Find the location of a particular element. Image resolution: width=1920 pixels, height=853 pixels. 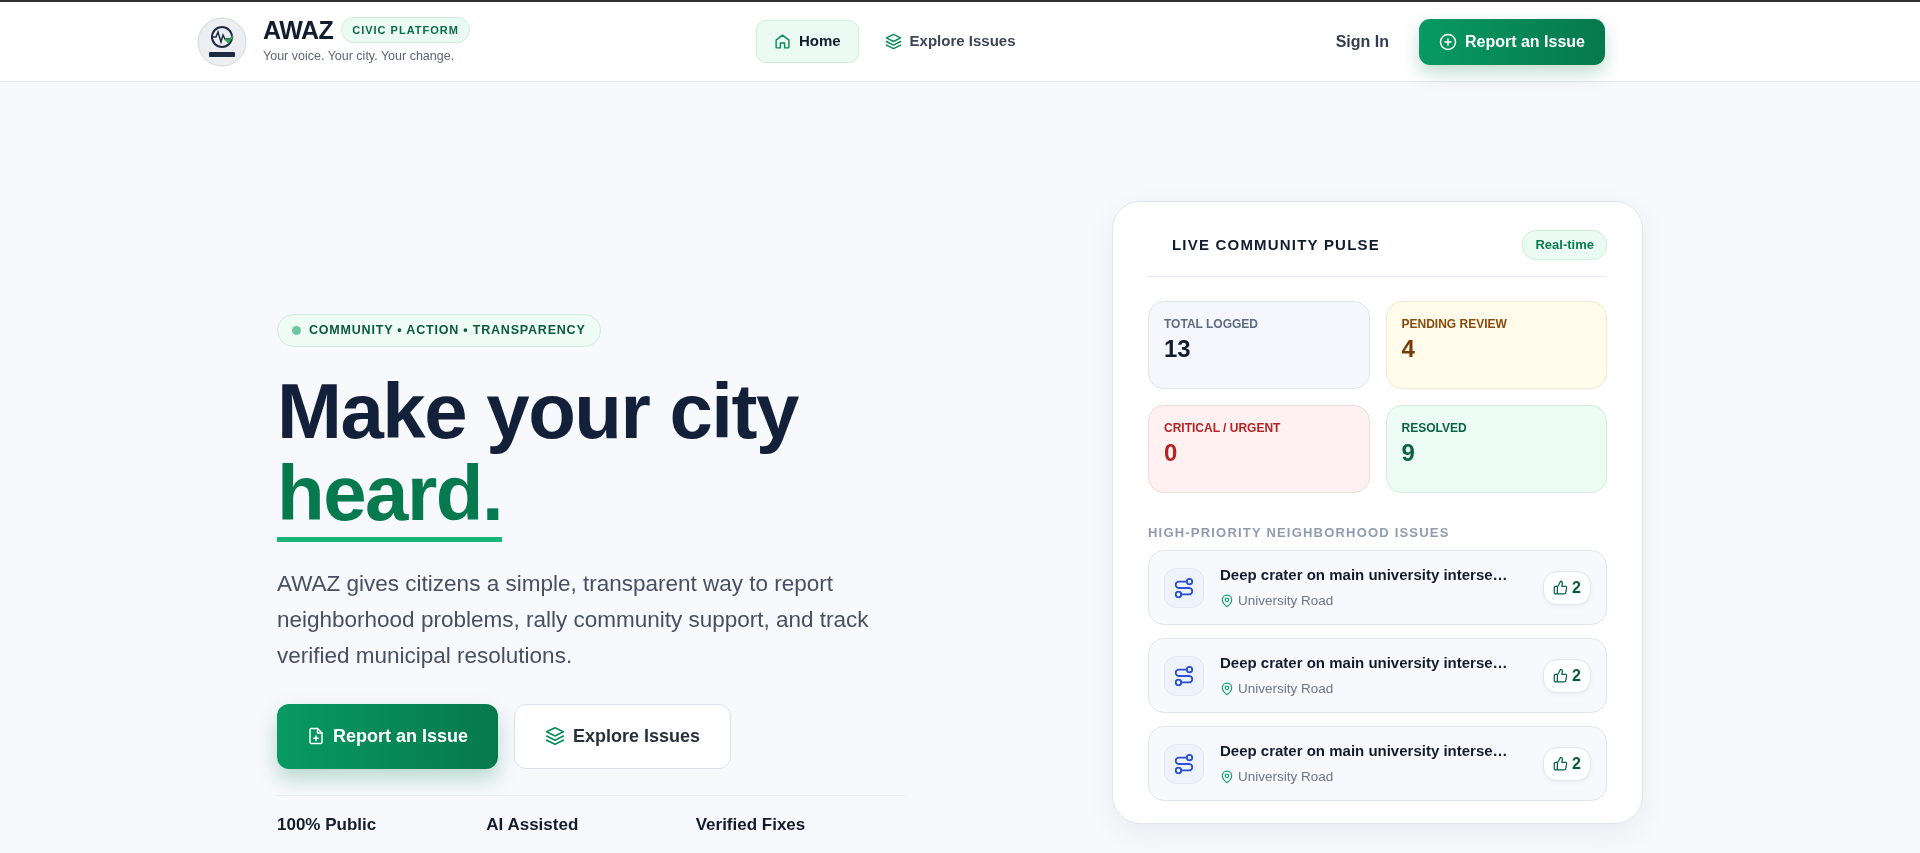

file-plus-icon is located at coordinates (316, 736).